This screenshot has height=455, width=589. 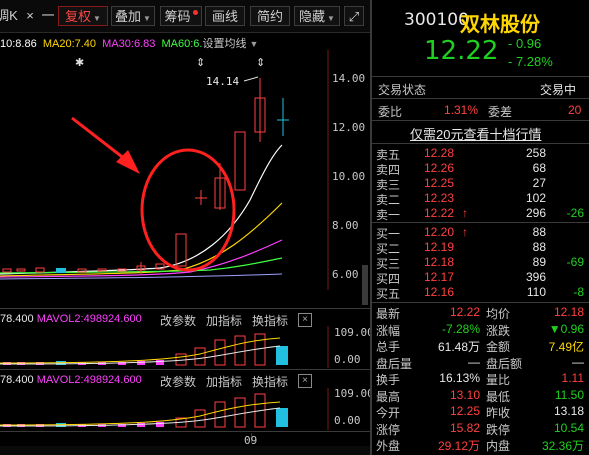 What do you see at coordinates (539, 247) in the screenshot?
I see `bid-volume: 88` at bounding box center [539, 247].